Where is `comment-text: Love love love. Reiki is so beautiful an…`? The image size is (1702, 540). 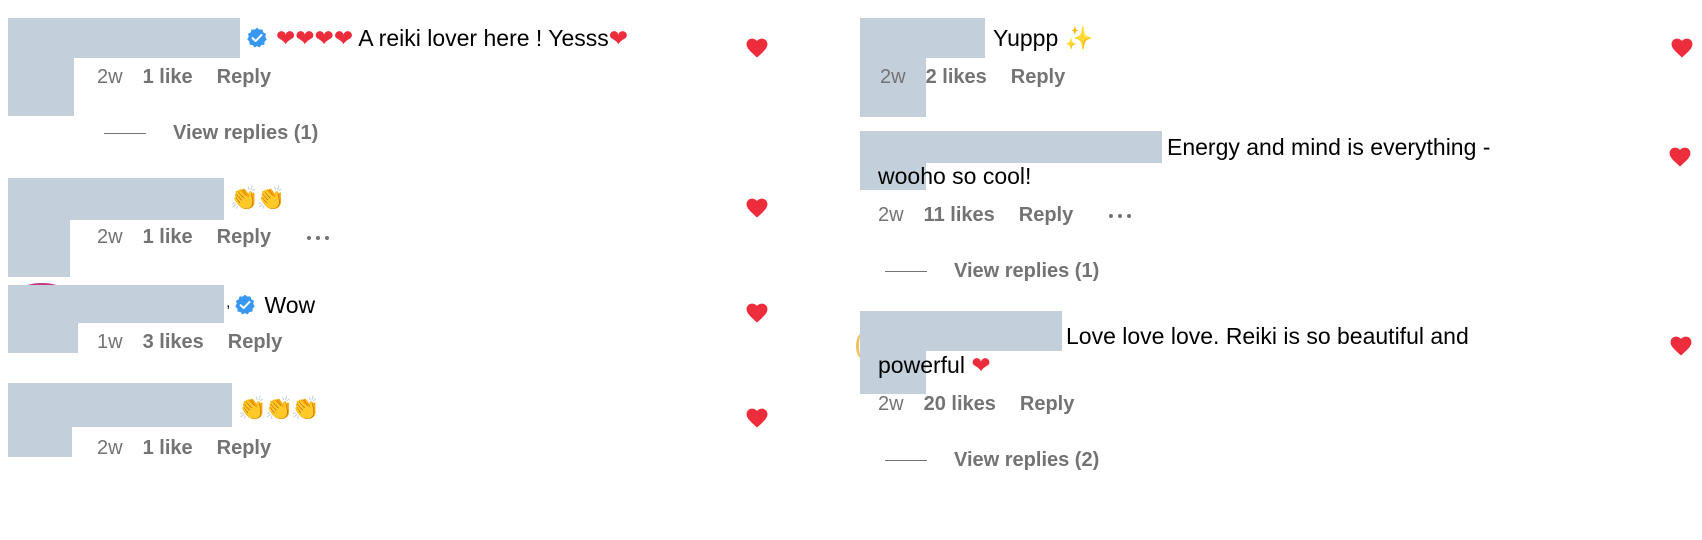 comment-text: Love love love. Reiki is so beautiful an… is located at coordinates (1267, 336).